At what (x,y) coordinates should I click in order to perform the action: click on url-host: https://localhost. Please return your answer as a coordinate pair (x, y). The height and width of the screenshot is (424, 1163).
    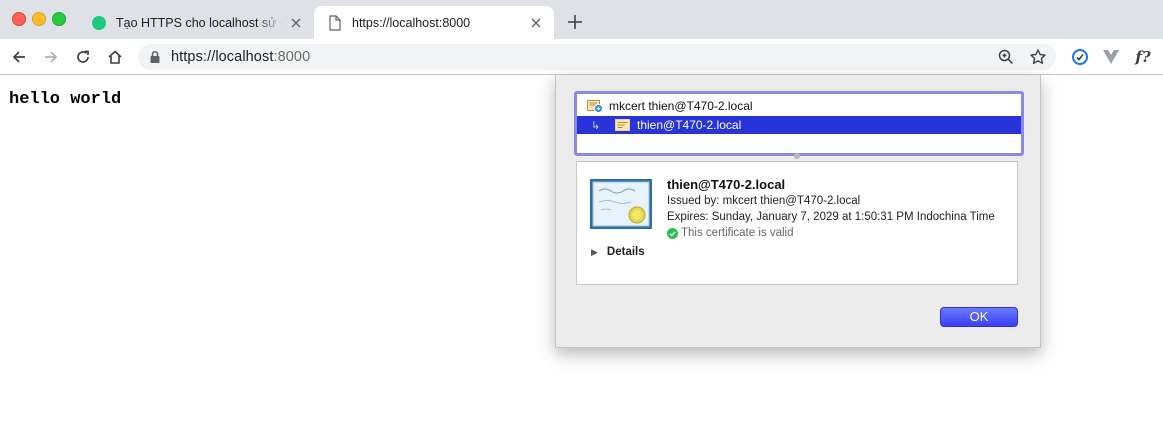
    Looking at the image, I should click on (222, 57).